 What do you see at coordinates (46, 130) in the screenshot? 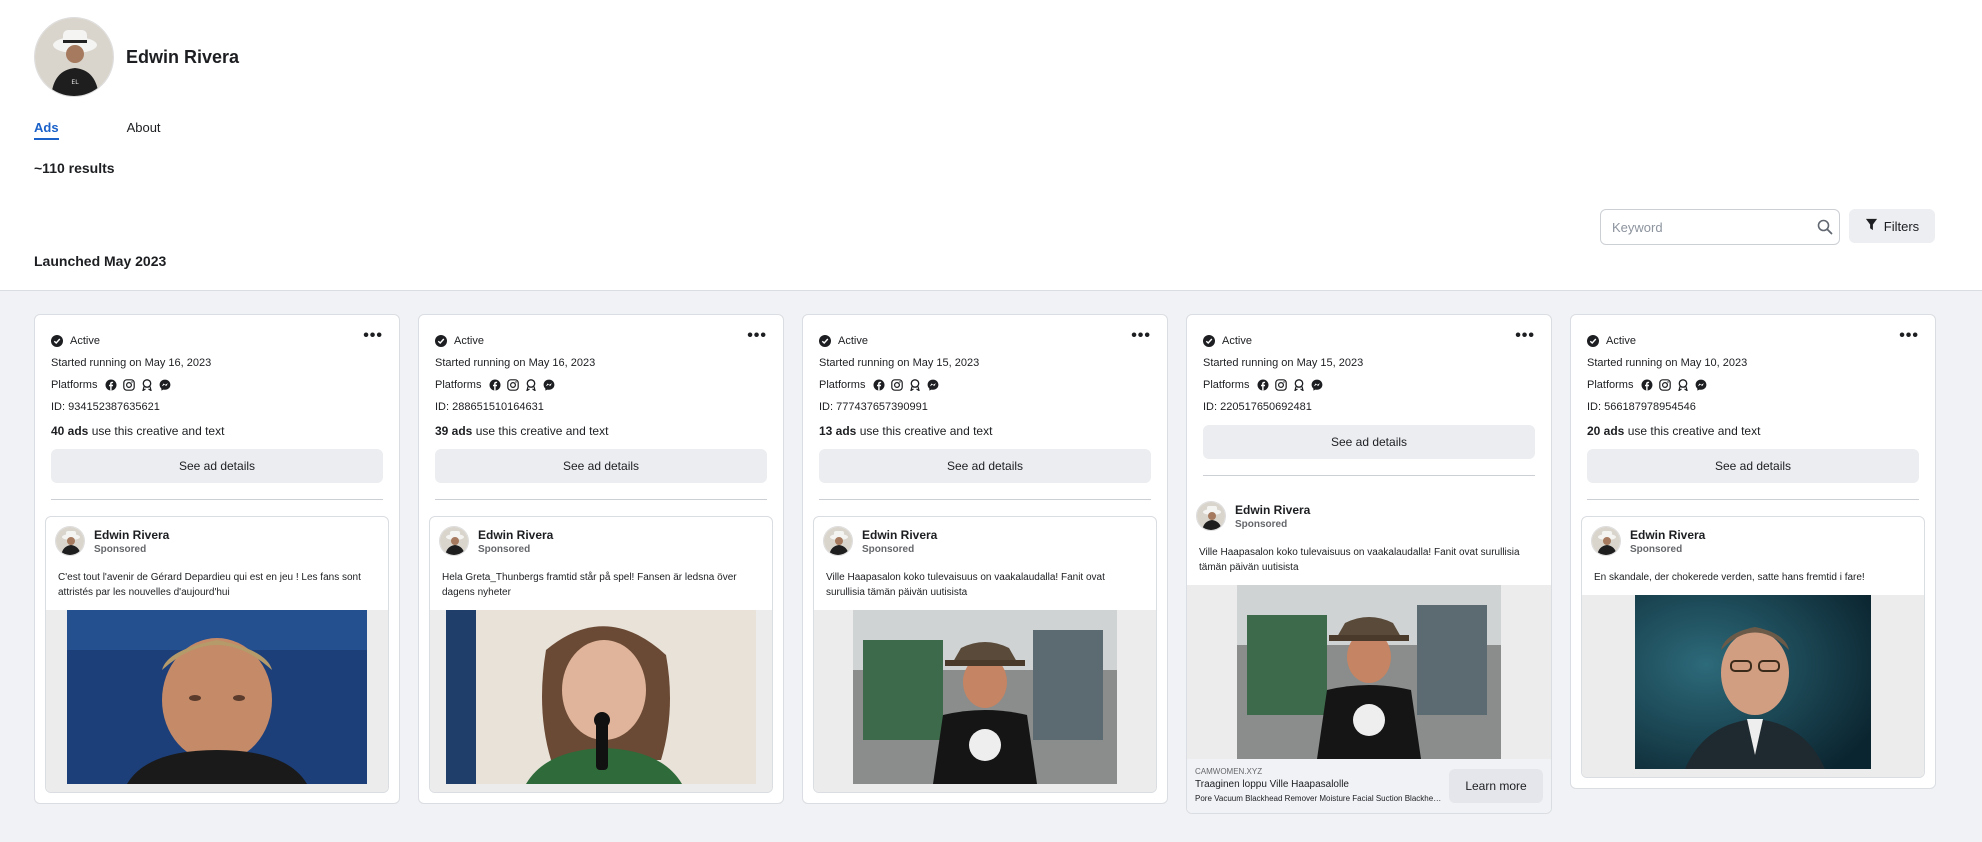
I see `tab-ads: Ads` at bounding box center [46, 130].